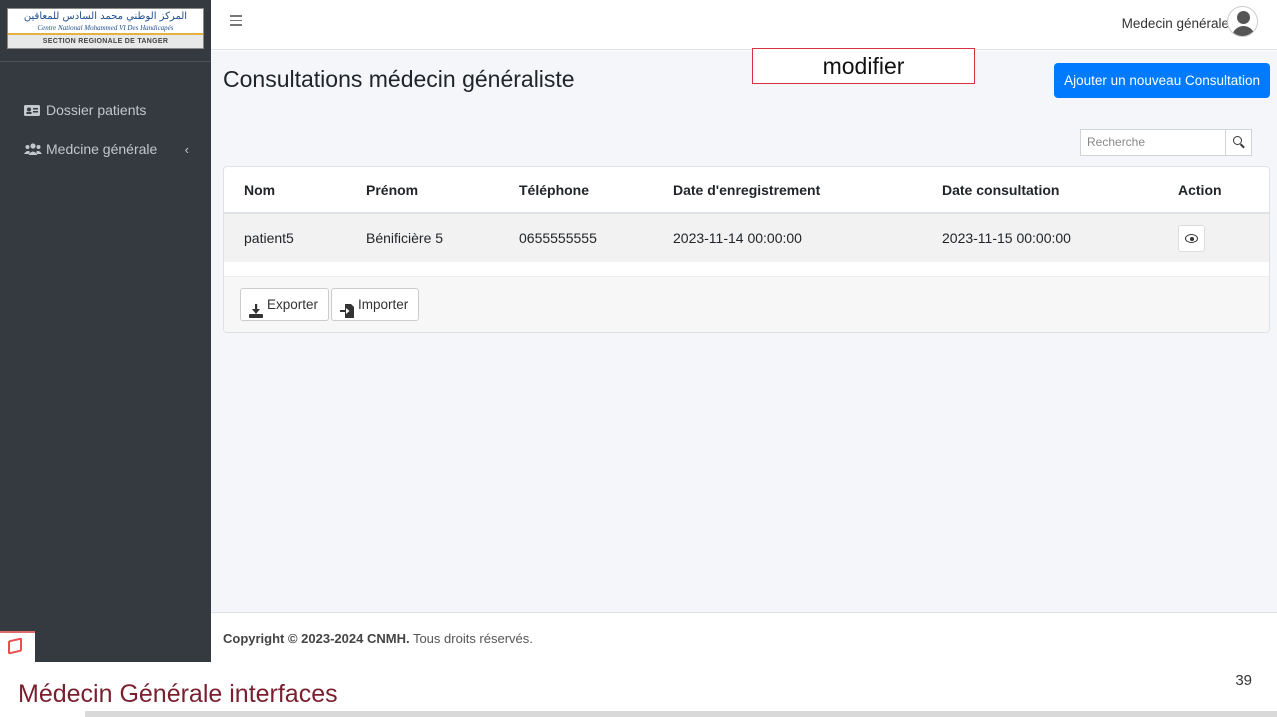 This screenshot has height=717, width=1277. What do you see at coordinates (422, 190) in the screenshot?
I see `column-header: Prénom` at bounding box center [422, 190].